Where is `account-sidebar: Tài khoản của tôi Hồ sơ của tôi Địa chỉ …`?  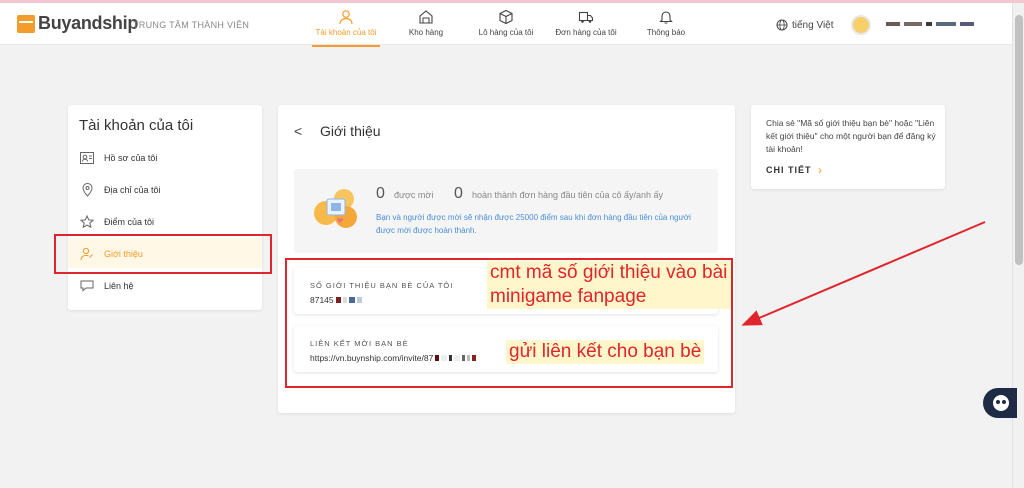 account-sidebar: Tài khoản của tôi Hồ sơ của tôi Địa chỉ … is located at coordinates (165, 207).